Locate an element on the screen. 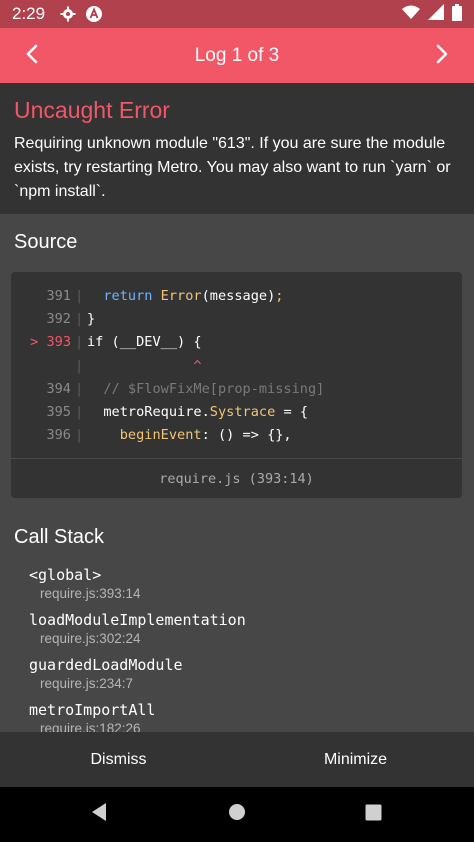 This screenshot has height=842, width=474. gear-icon is located at coordinates (68, 14).